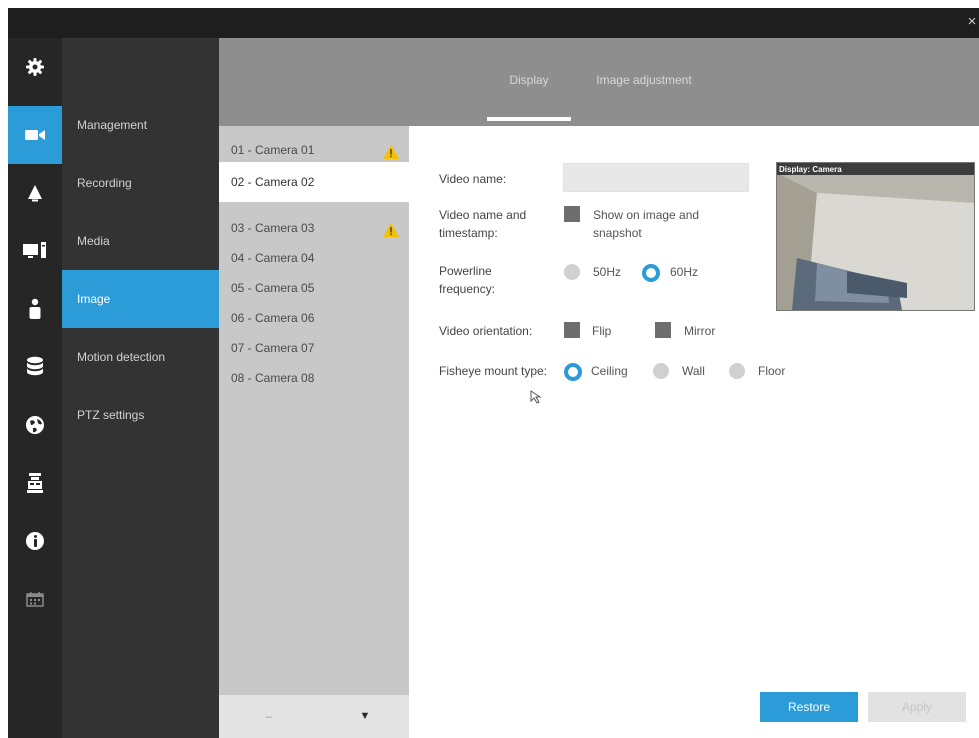  I want to click on camera-list-item-06: 06 - Camera 06, so click(314, 315).